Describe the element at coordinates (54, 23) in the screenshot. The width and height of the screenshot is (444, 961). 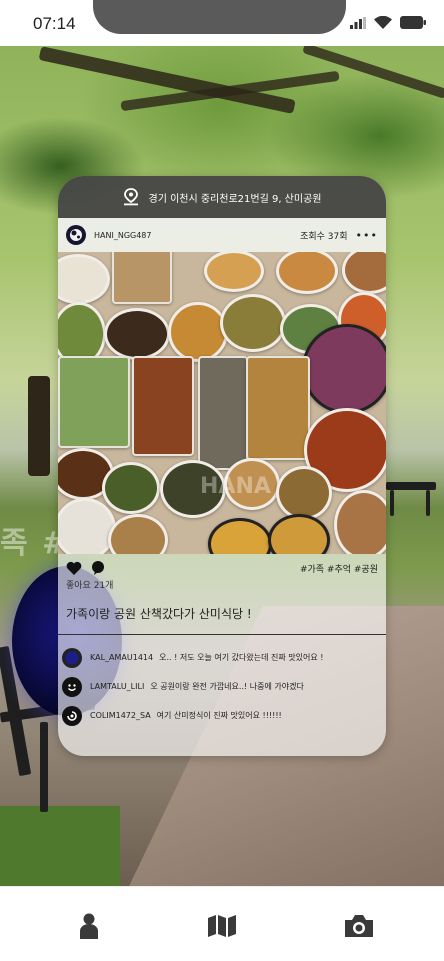
I see `status-time: 07:14` at that location.